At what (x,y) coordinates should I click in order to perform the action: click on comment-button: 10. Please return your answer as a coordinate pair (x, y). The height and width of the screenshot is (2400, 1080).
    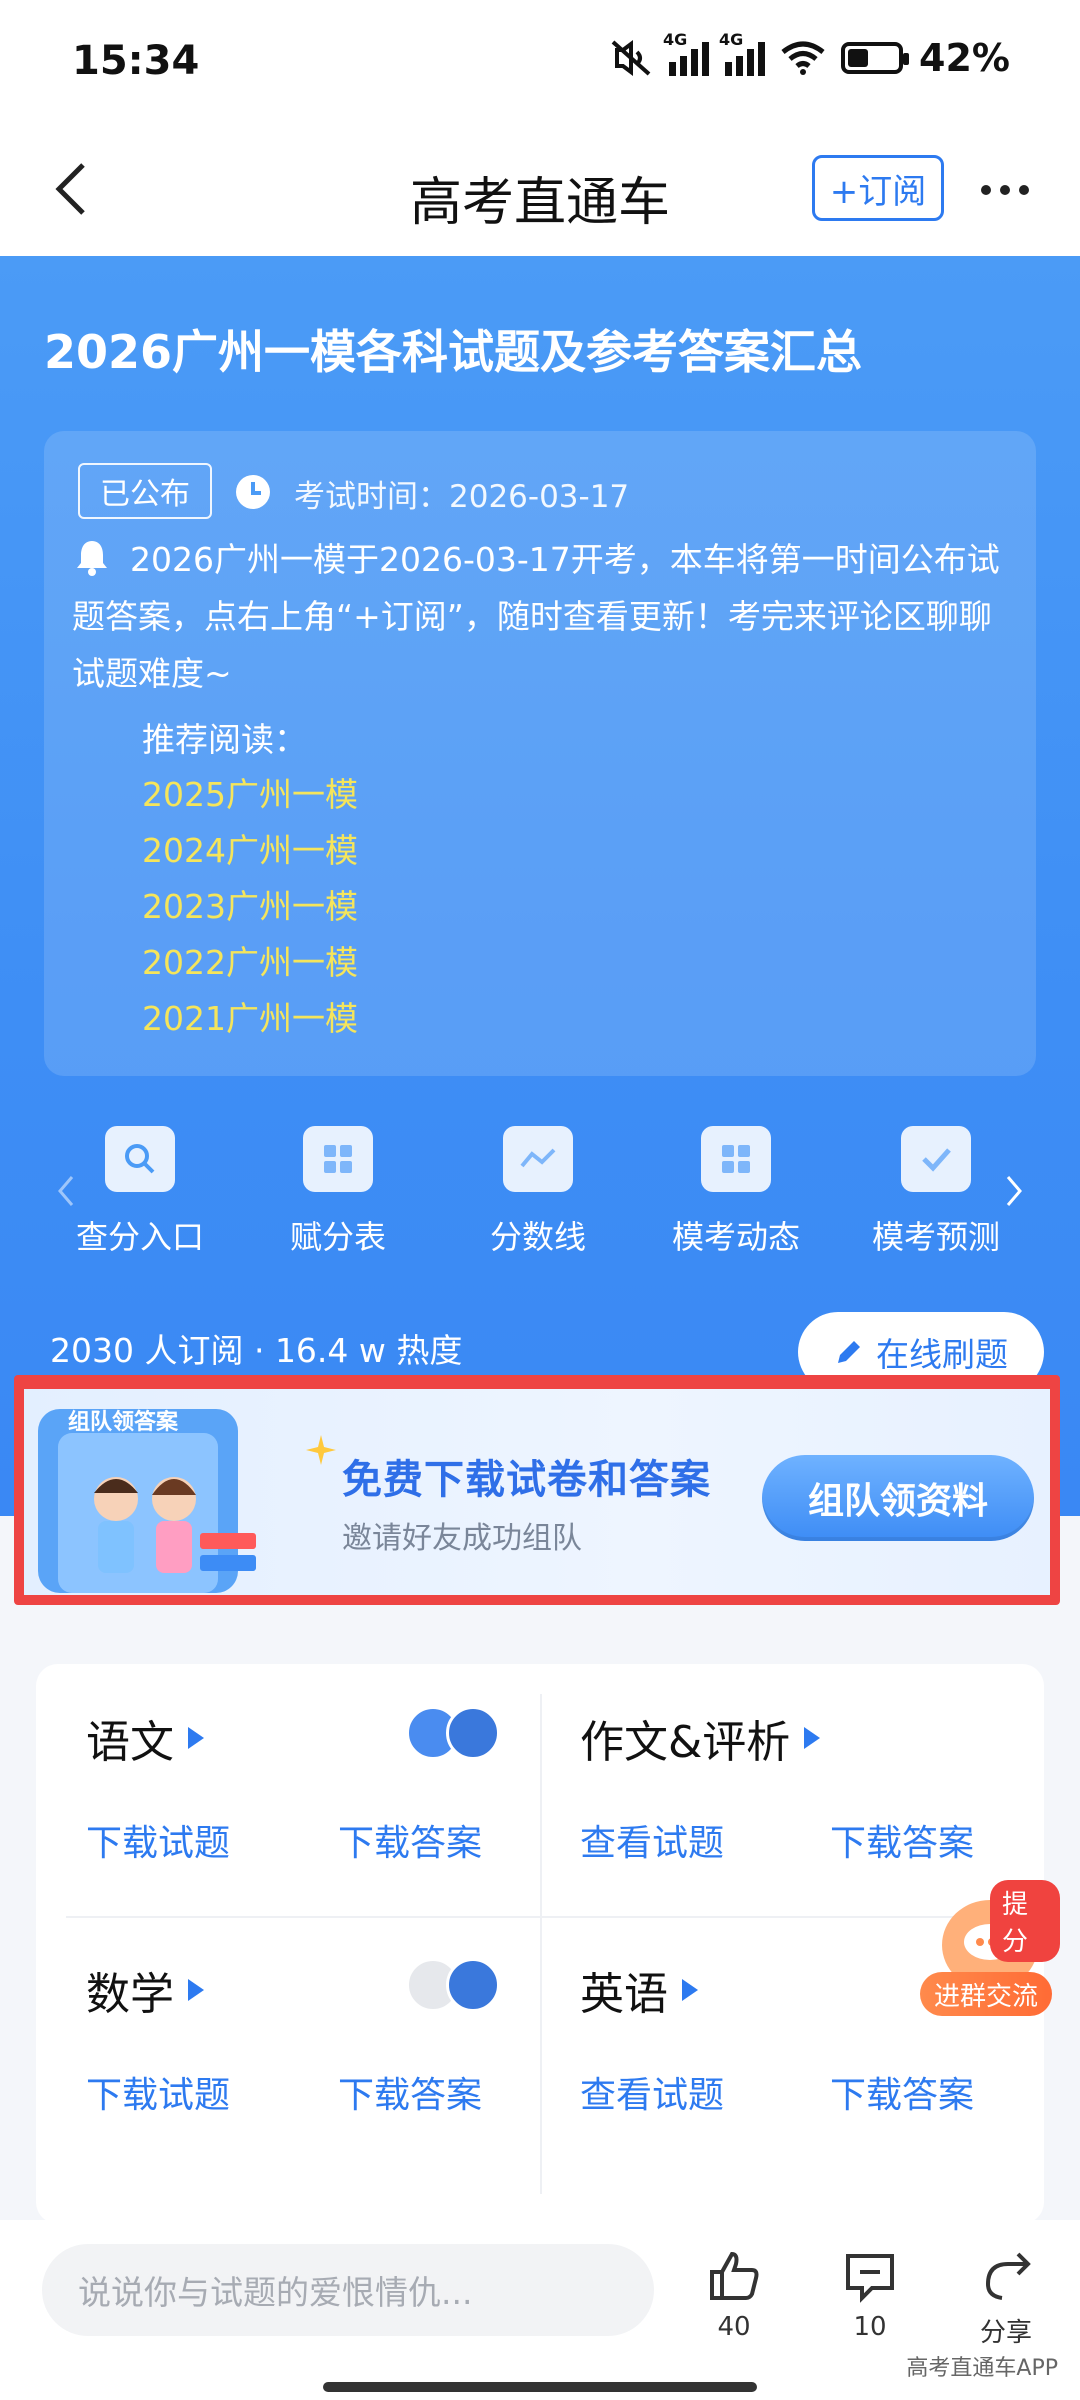
    Looking at the image, I should click on (870, 2295).